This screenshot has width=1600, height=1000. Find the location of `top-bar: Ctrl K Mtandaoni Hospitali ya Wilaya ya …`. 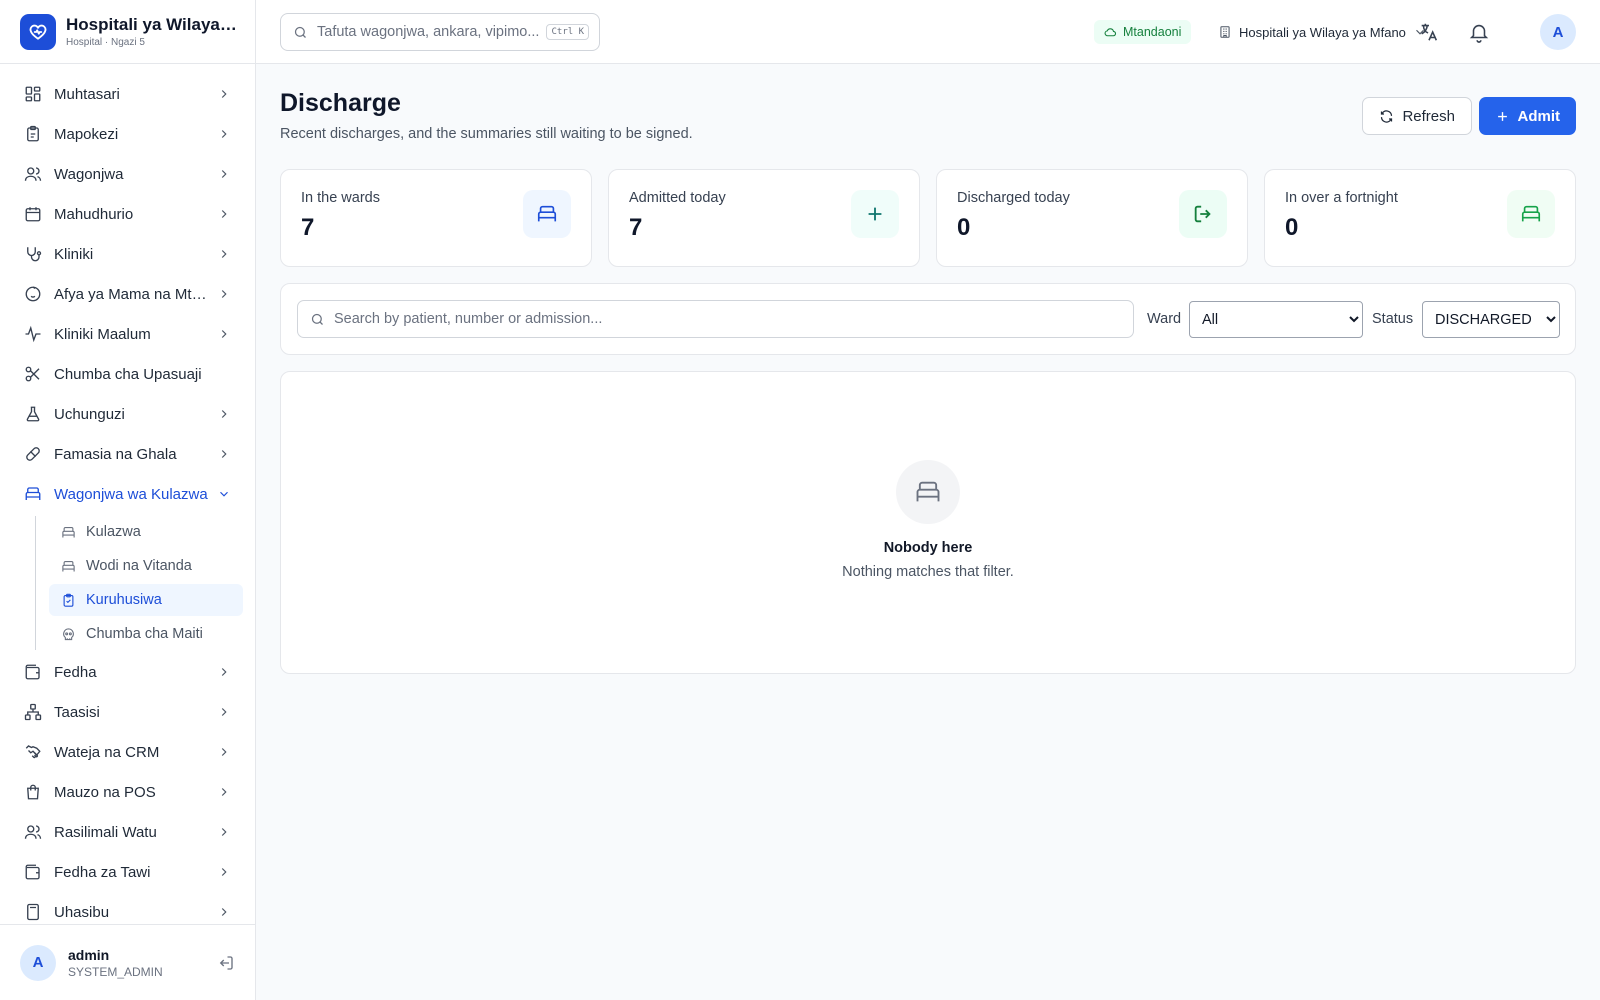

top-bar: Ctrl K Mtandaoni Hospitali ya Wilaya ya … is located at coordinates (928, 32).